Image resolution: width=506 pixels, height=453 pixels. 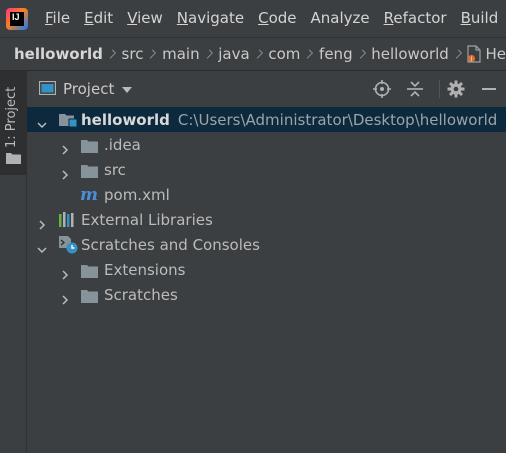 I want to click on project-panel-header: Project, so click(x=266, y=89).